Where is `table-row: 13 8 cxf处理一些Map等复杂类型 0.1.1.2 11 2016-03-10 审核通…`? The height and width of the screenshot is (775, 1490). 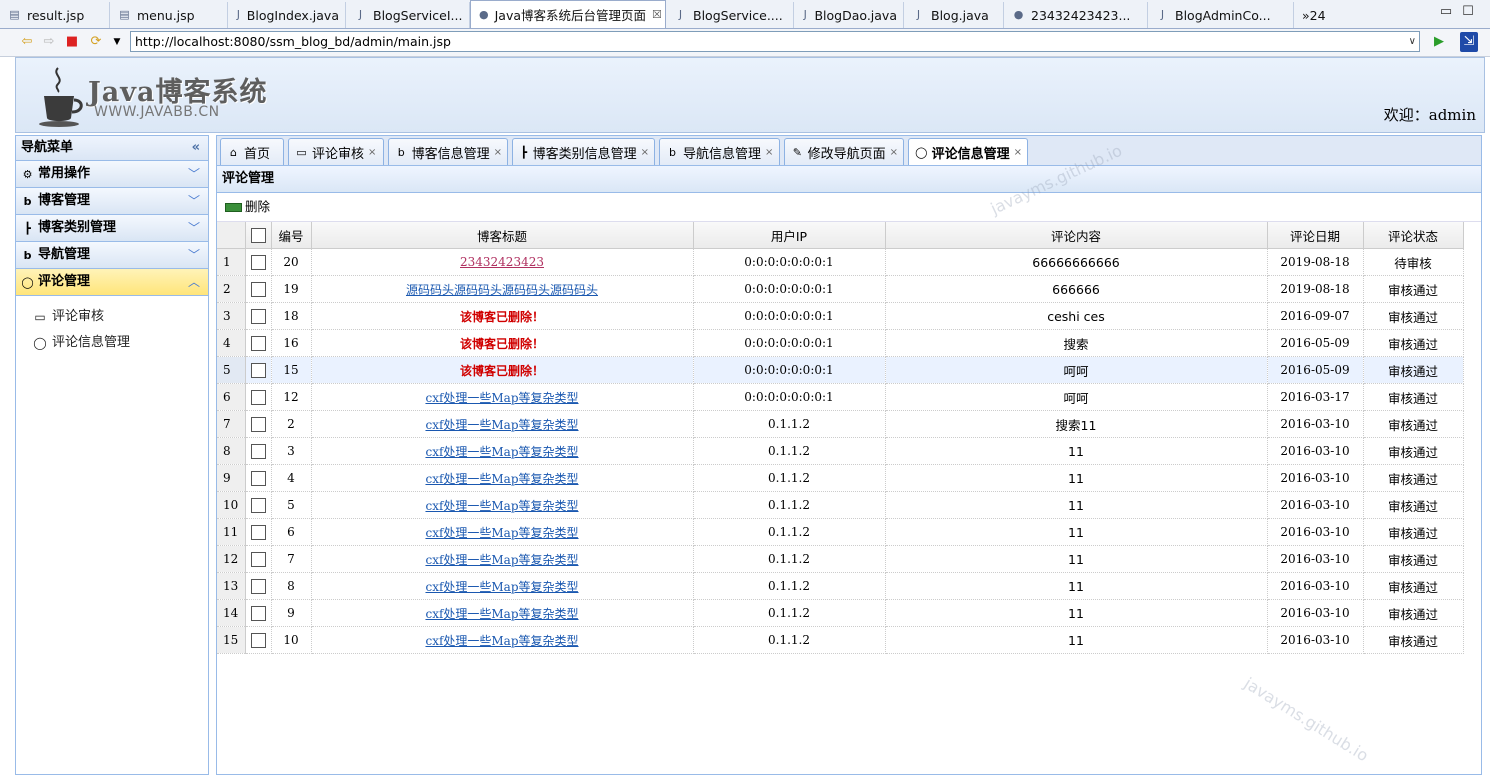
table-row: 13 8 cxf处理一些Map等复杂类型 0.1.1.2 11 2016-03-10 审核通… is located at coordinates (840, 586).